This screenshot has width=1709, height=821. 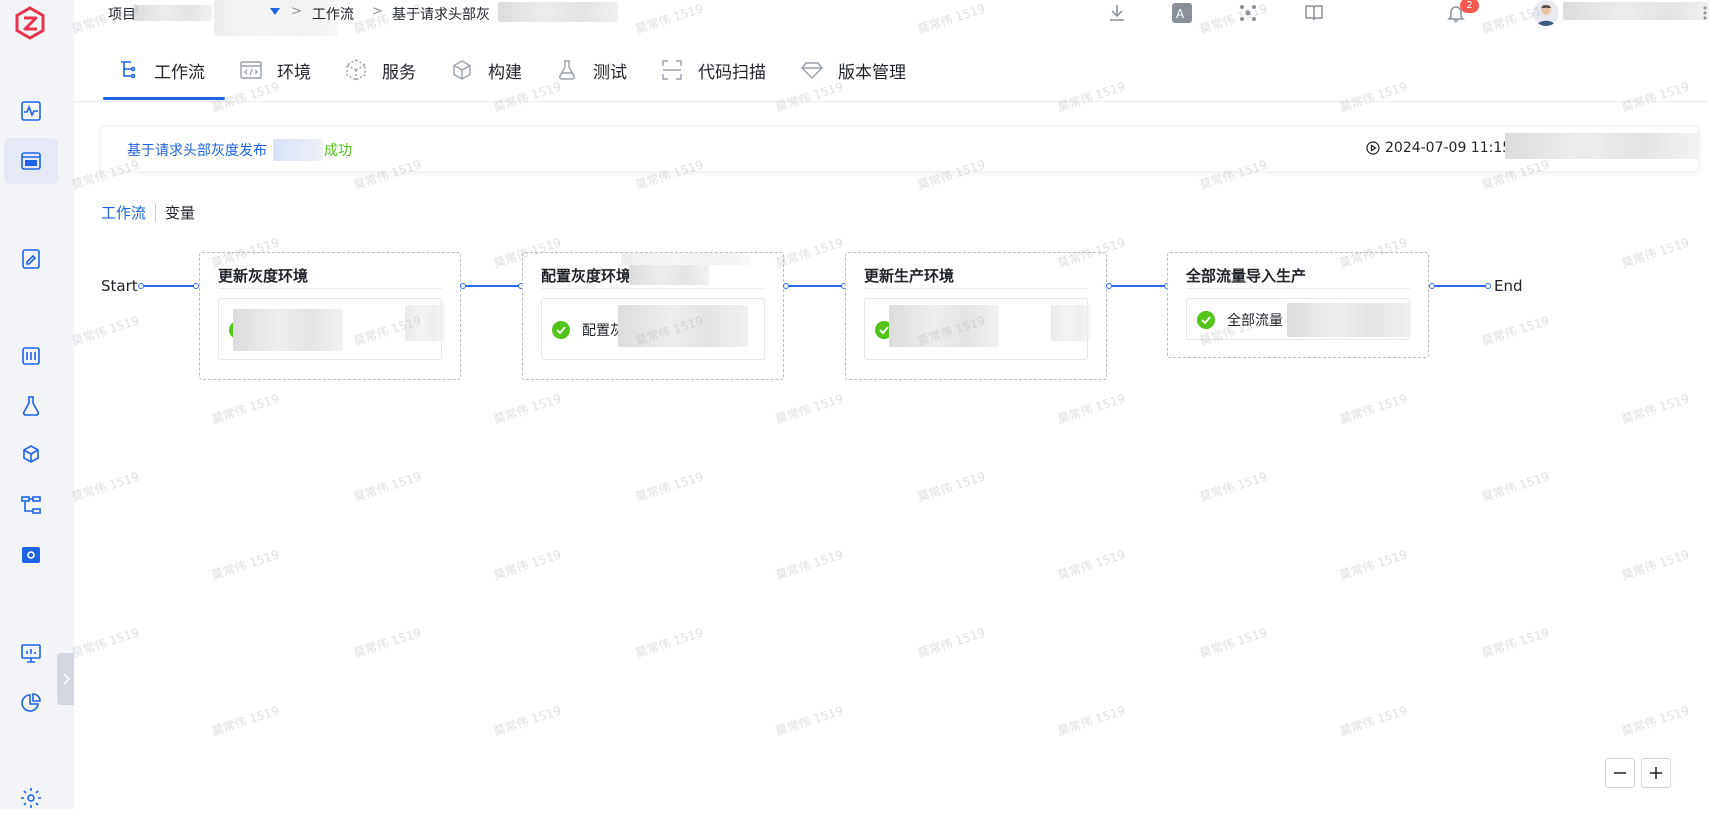 I want to click on flow-connector, so click(x=1460, y=286).